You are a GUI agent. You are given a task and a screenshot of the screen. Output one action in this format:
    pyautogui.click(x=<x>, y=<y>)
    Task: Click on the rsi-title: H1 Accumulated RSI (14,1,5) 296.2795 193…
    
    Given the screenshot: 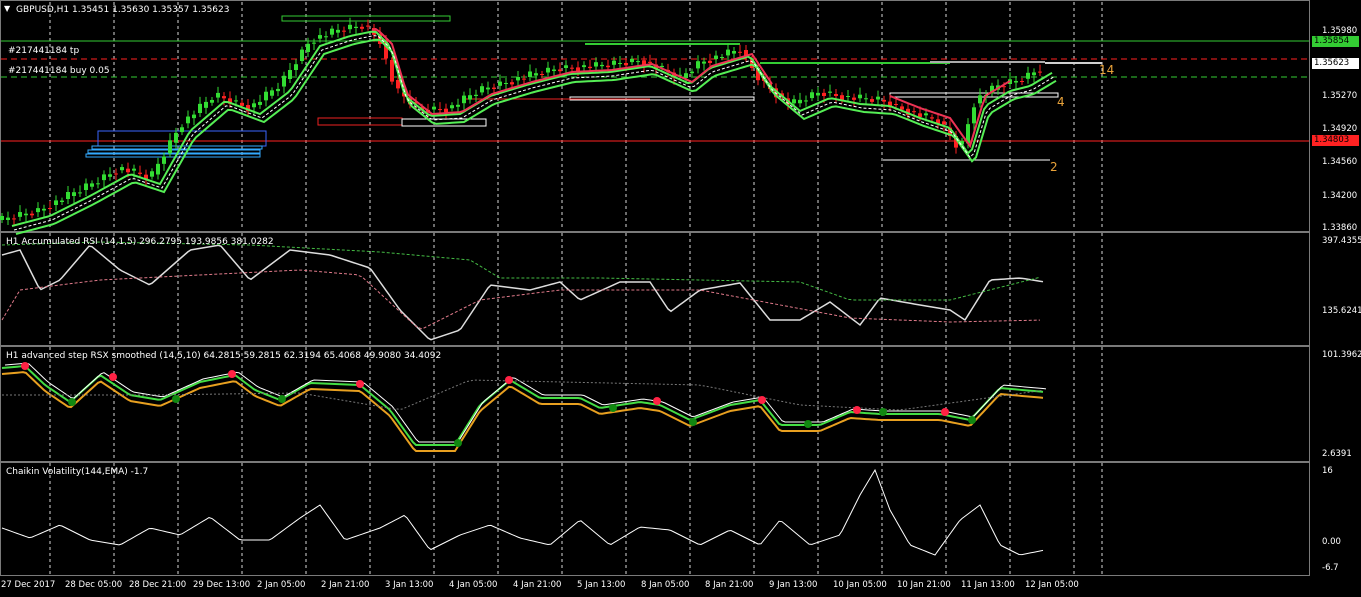 What is the action you would take?
    pyautogui.click(x=140, y=242)
    